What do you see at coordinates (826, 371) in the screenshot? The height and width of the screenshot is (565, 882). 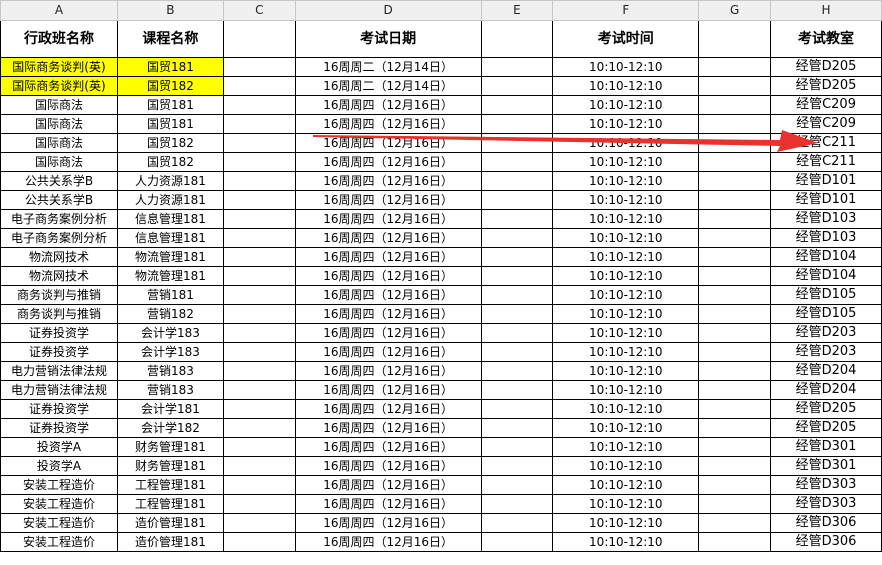 I see `cell-h: 经管D204` at bounding box center [826, 371].